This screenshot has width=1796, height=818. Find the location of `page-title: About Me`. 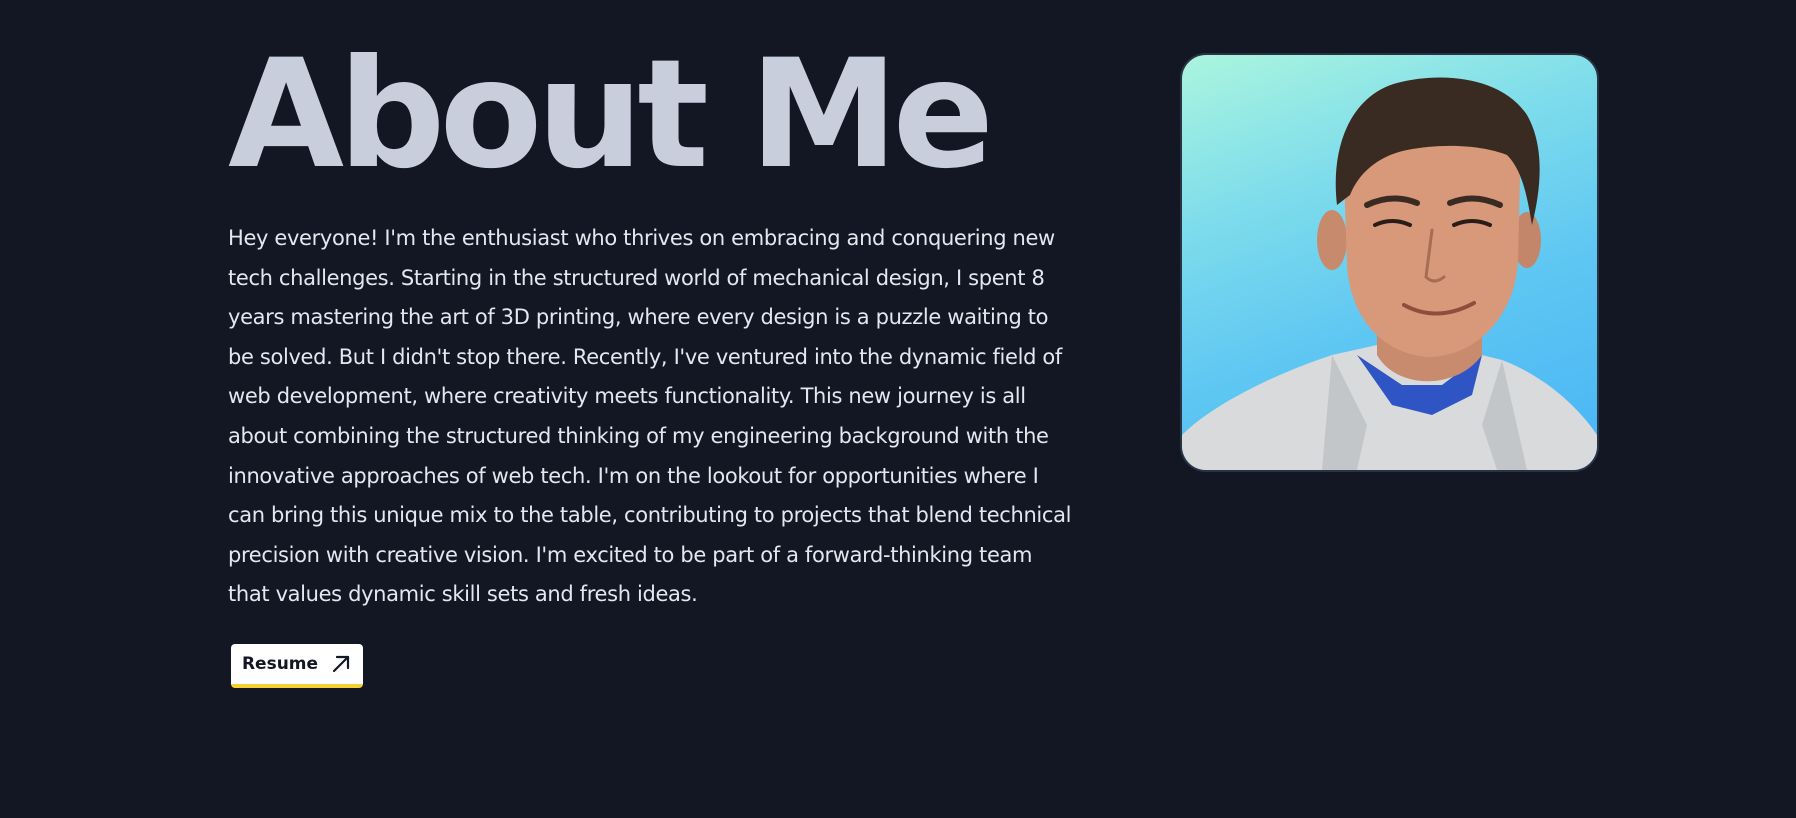

page-title: About Me is located at coordinates (611, 115).